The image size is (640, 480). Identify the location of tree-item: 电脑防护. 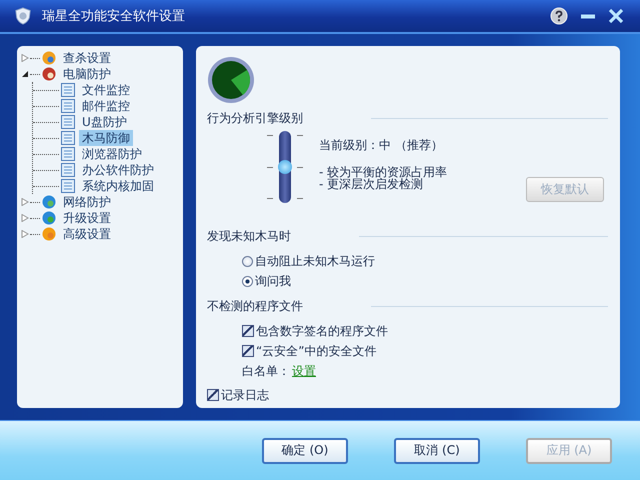
(87, 74).